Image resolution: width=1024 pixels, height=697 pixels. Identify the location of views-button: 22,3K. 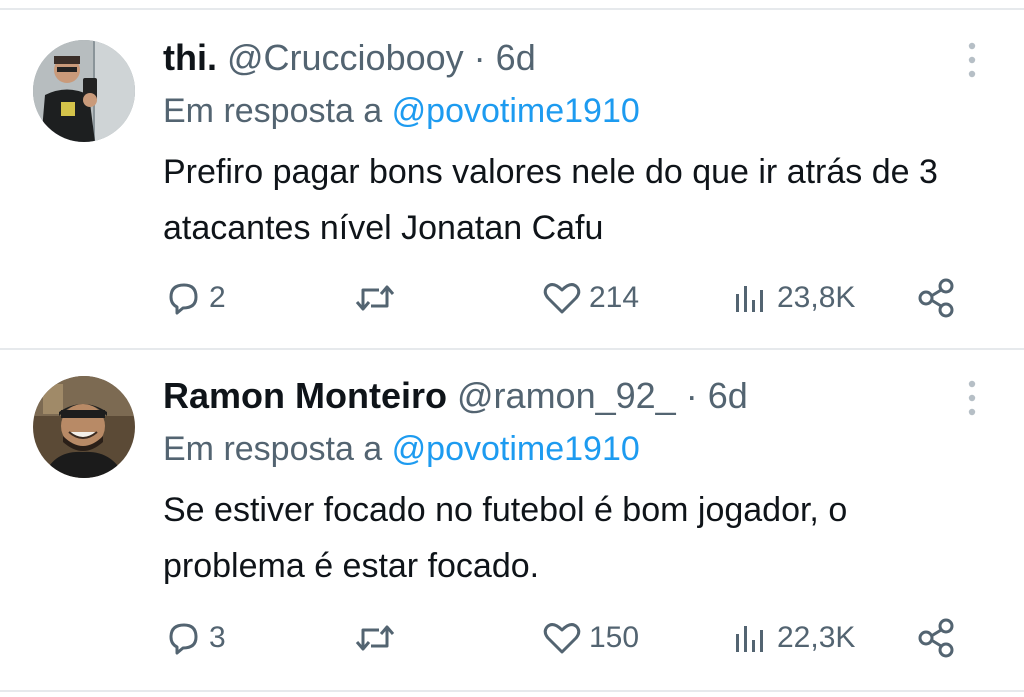
(793, 638).